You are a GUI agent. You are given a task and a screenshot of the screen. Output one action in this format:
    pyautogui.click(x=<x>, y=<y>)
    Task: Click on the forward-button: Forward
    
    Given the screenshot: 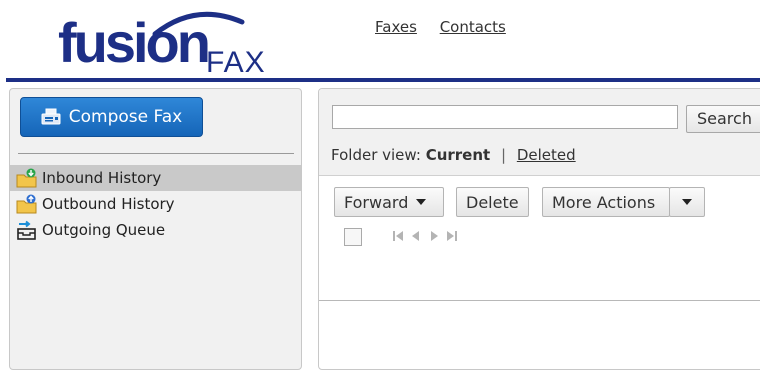 What is the action you would take?
    pyautogui.click(x=389, y=202)
    